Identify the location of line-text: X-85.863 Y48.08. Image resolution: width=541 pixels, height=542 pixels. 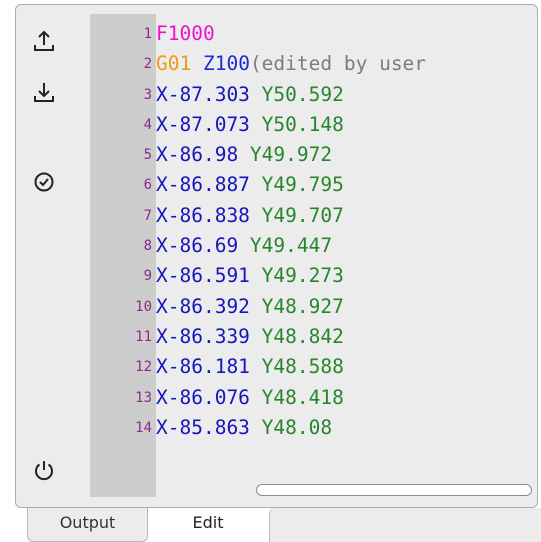
(244, 427).